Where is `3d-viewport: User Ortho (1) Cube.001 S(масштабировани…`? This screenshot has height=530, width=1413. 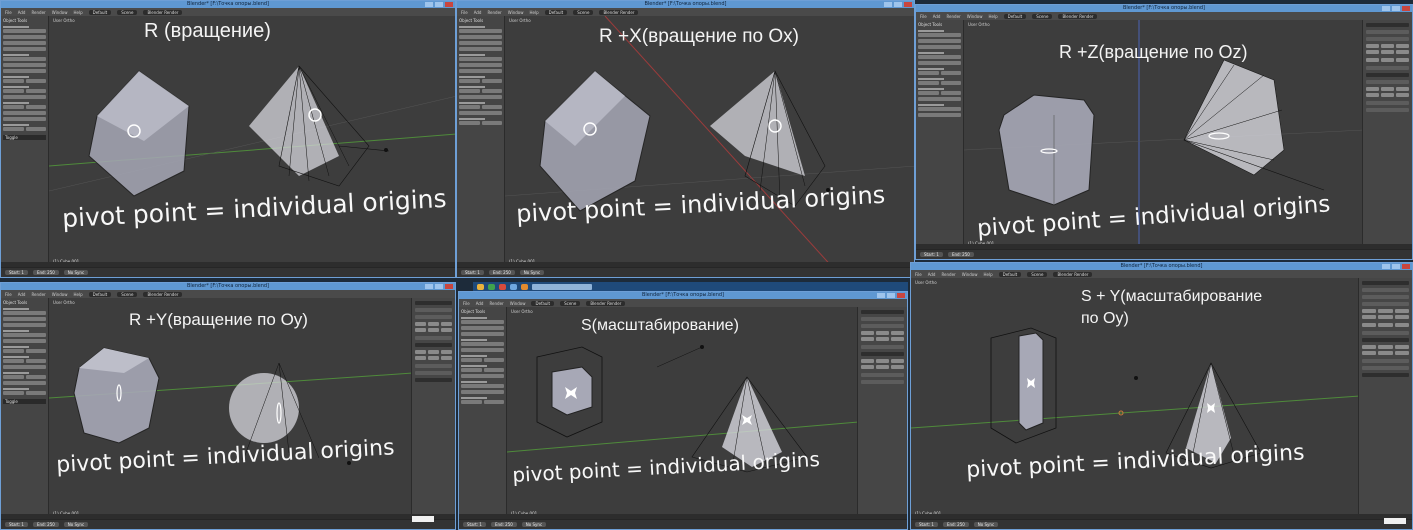 3d-viewport: User Ortho (1) Cube.001 S(масштабировани… is located at coordinates (682, 413).